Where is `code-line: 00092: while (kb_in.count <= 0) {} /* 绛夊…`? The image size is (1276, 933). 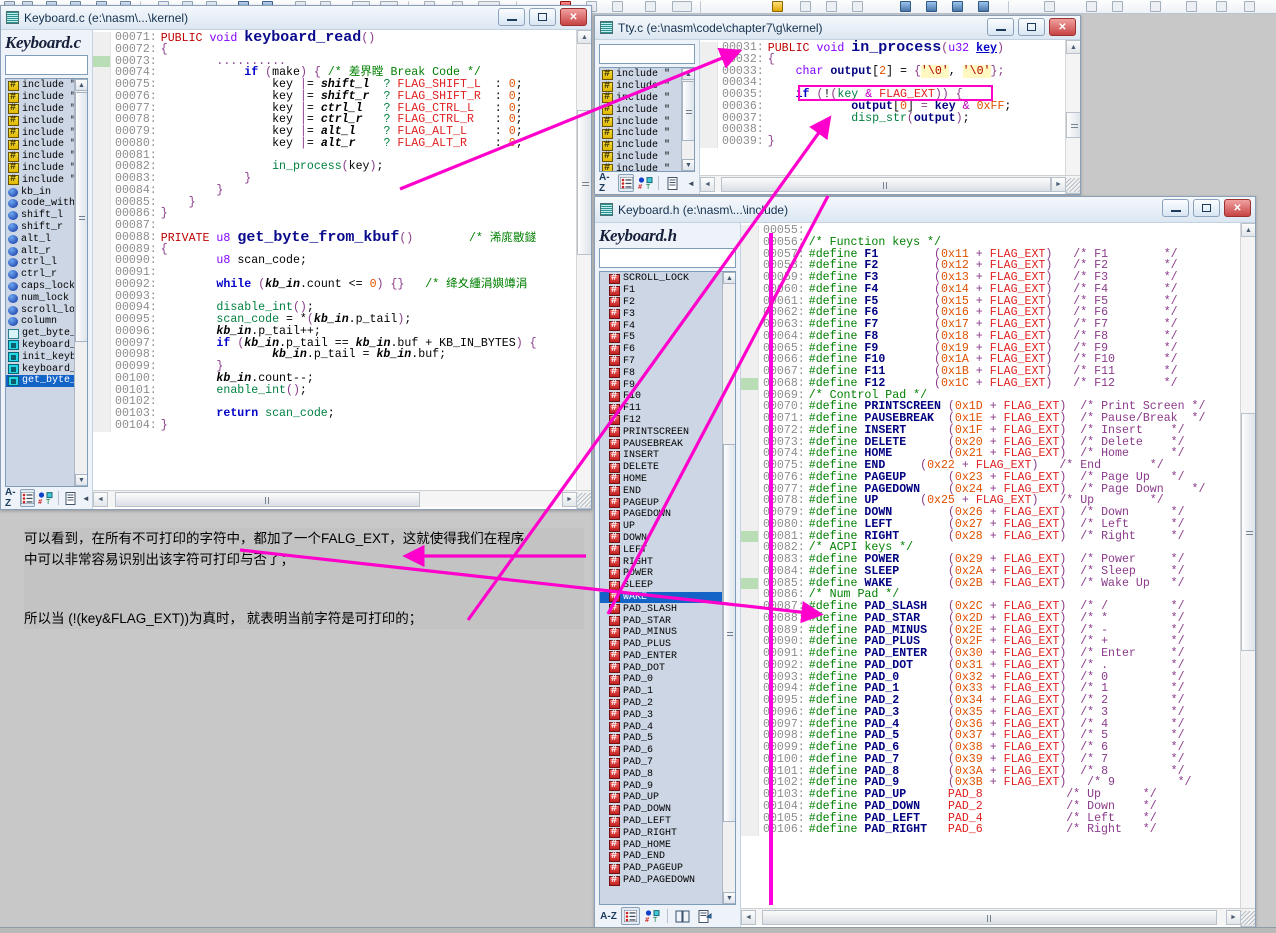
code-line: 00092: while (kb_in.count <= 0) {} /* 绛夊… is located at coordinates (342, 284).